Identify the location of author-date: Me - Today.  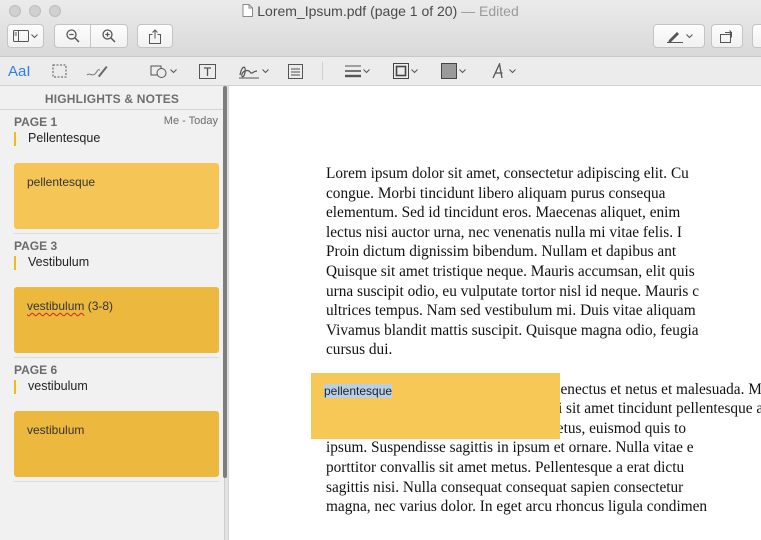
(190, 121).